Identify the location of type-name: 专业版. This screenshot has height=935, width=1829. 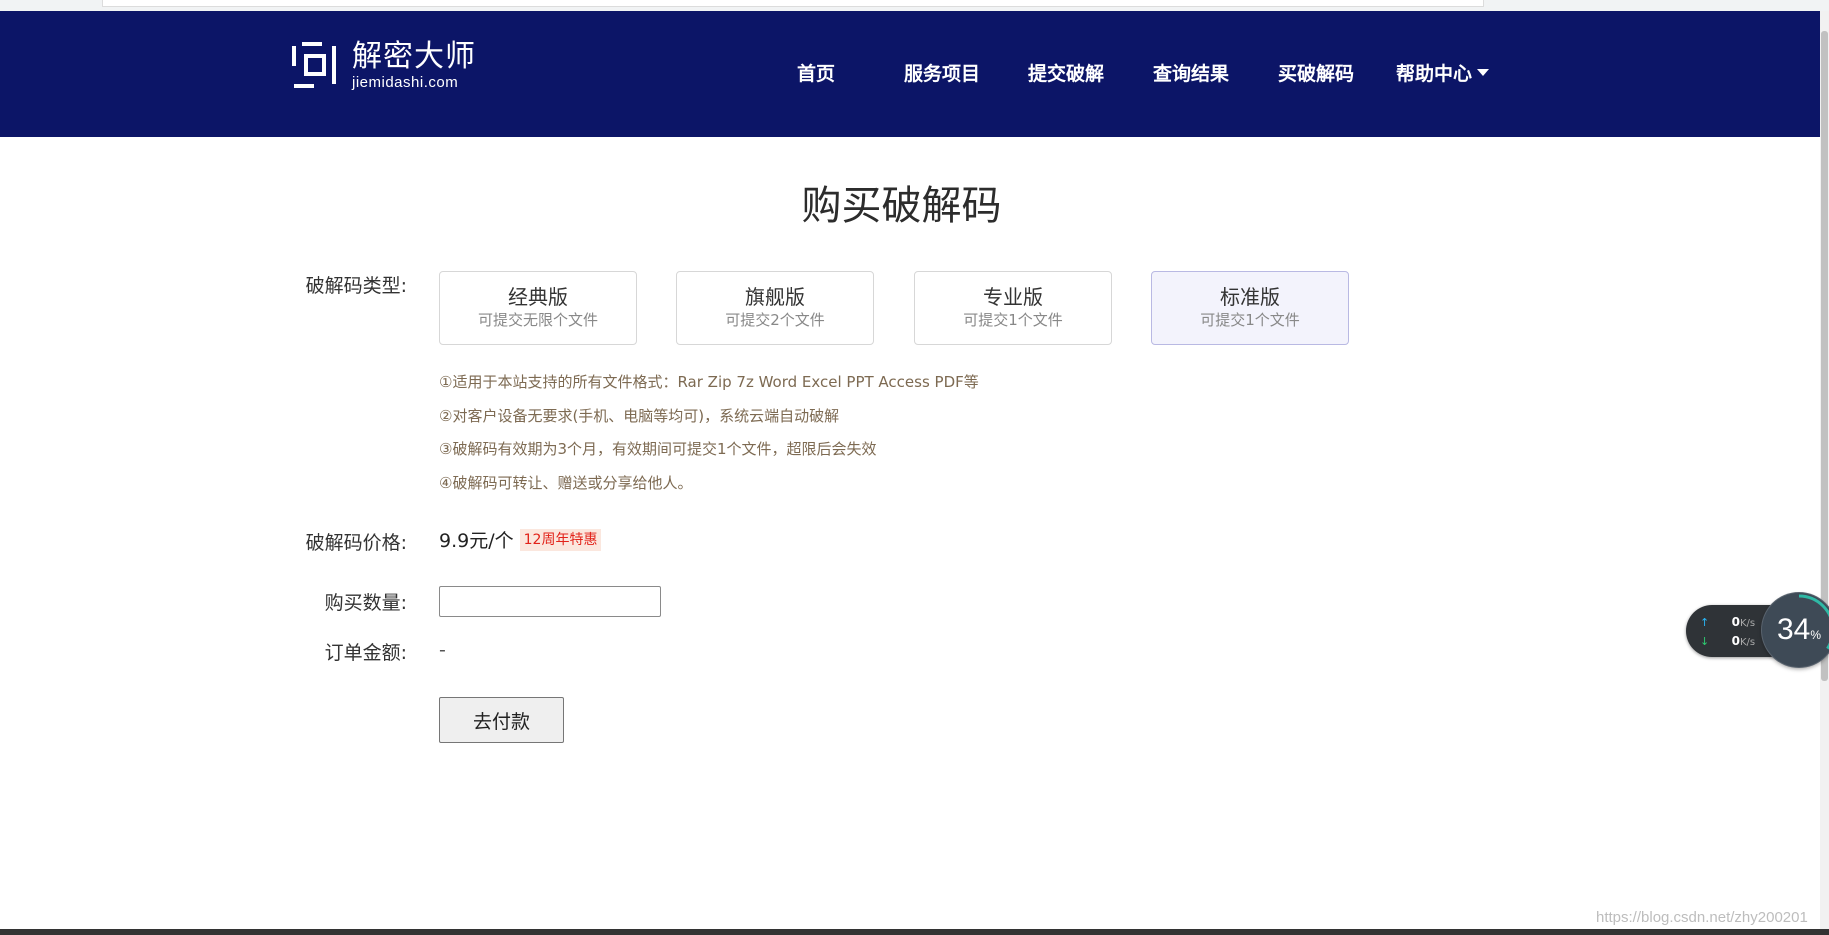
(1013, 297).